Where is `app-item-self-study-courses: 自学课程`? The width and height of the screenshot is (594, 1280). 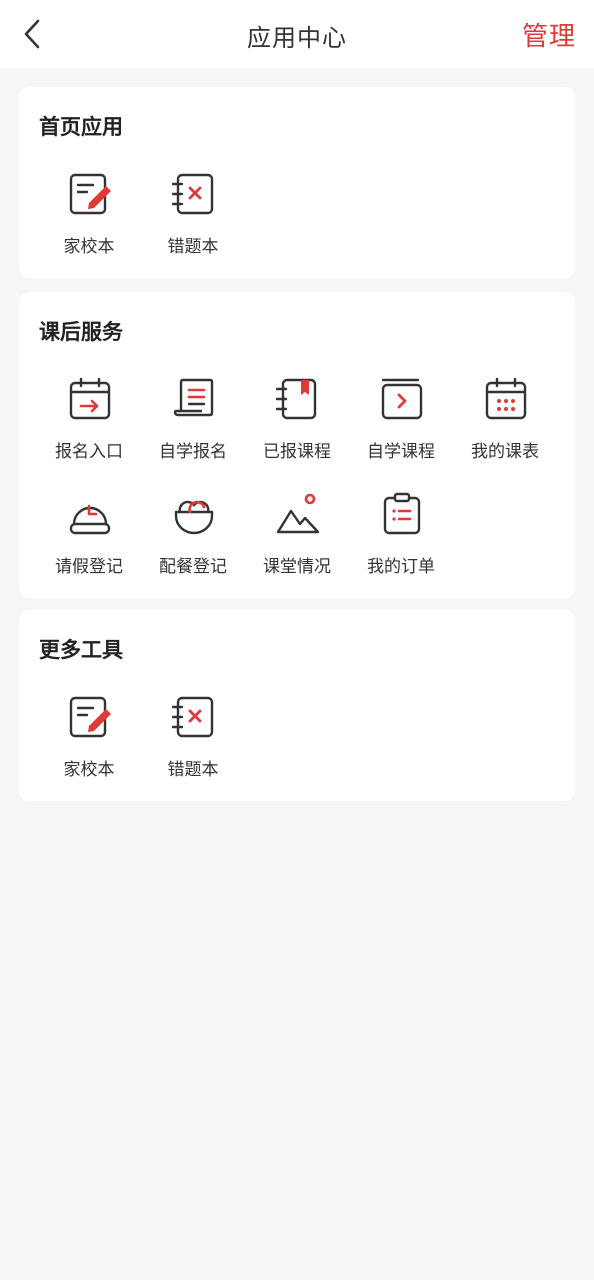
app-item-self-study-courses: 自学课程 is located at coordinates (401, 427).